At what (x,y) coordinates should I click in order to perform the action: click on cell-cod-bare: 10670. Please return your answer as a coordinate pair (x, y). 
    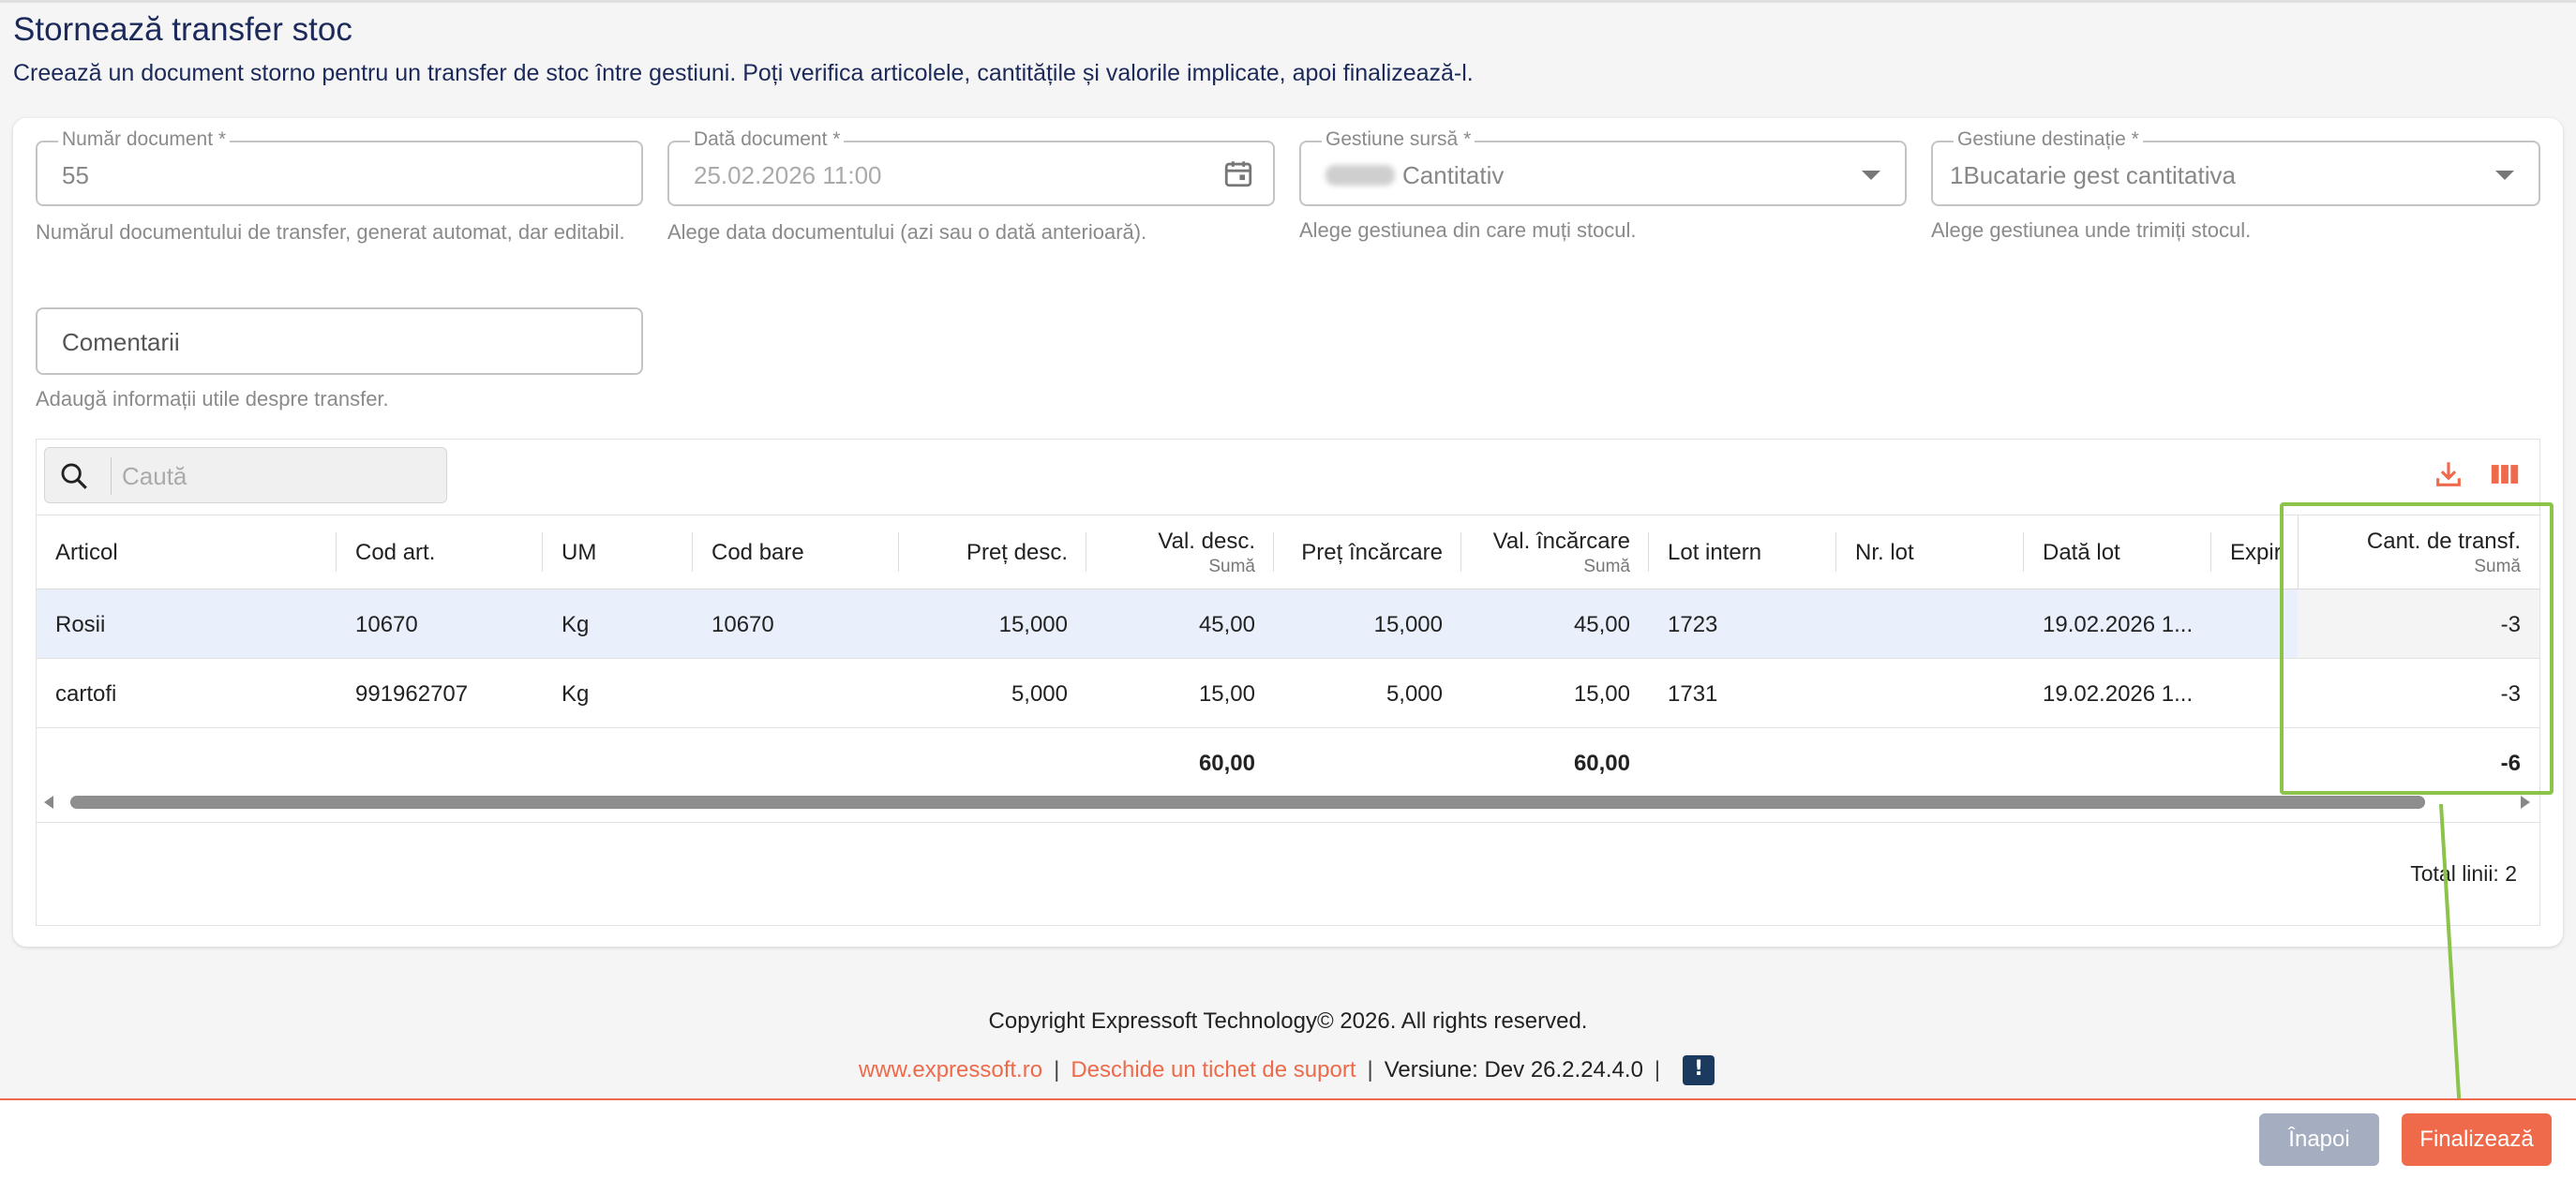
    Looking at the image, I should click on (743, 625).